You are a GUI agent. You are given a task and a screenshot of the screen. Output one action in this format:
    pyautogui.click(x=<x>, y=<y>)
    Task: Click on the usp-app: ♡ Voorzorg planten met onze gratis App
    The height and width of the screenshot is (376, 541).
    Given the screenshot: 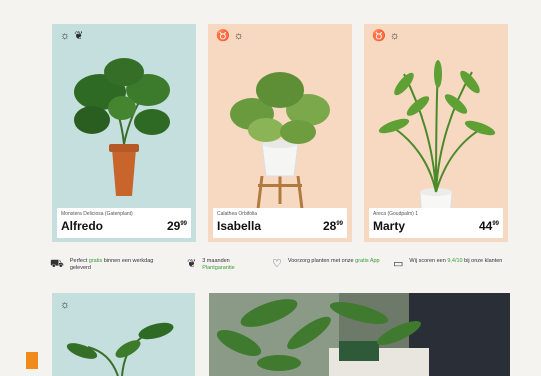 What is the action you would take?
    pyautogui.click(x=330, y=269)
    